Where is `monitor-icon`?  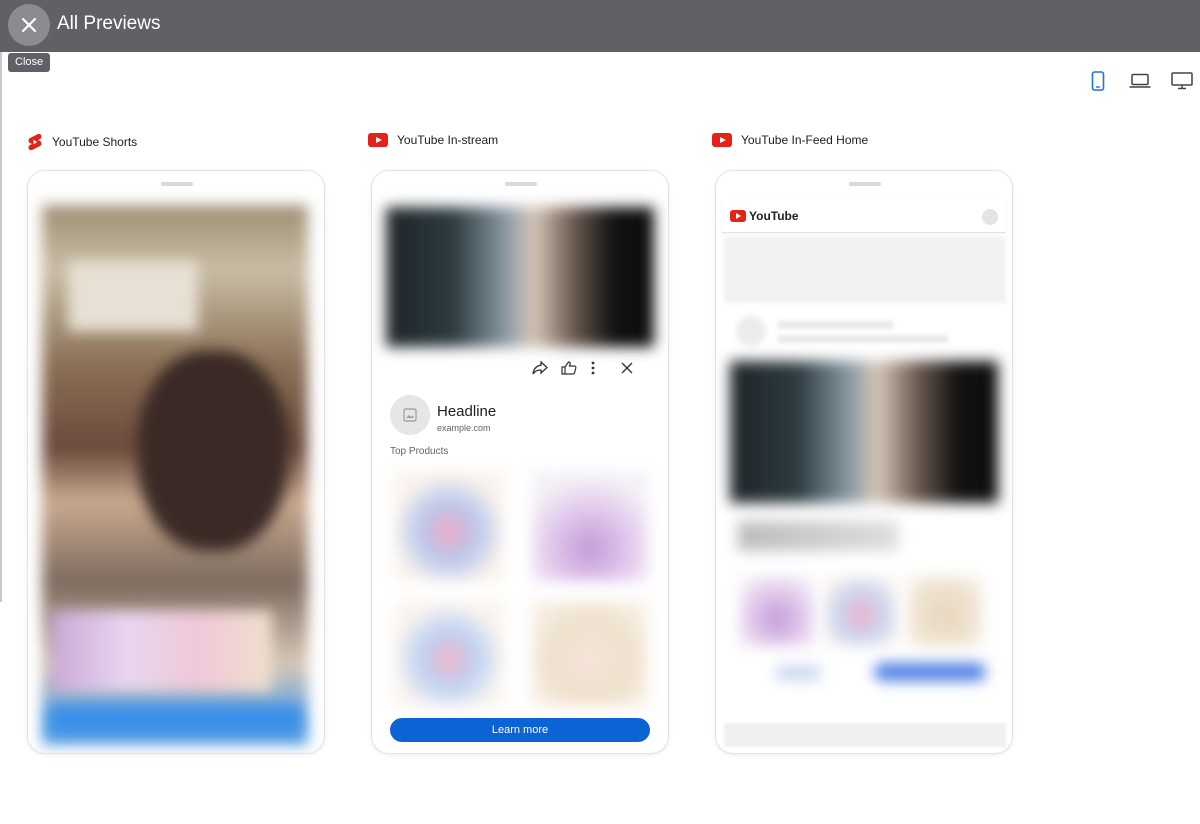 monitor-icon is located at coordinates (1182, 81).